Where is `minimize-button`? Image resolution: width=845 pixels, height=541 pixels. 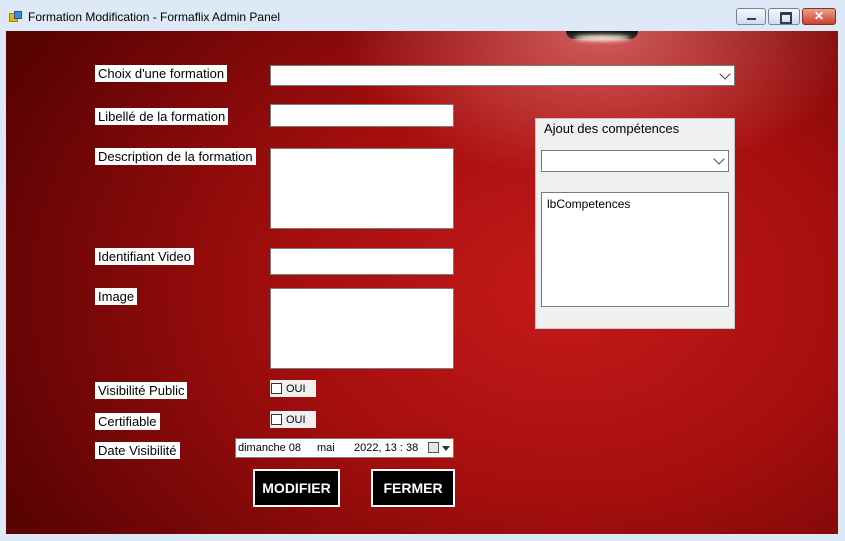 minimize-button is located at coordinates (751, 16).